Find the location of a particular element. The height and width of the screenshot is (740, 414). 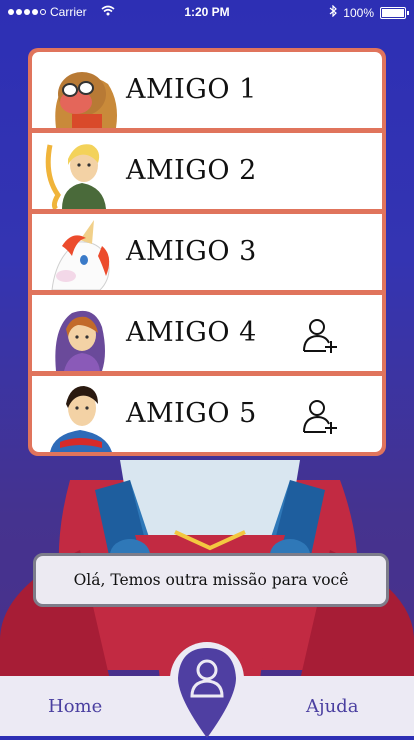

friend-name: AMIGO 3 is located at coordinates (191, 251).